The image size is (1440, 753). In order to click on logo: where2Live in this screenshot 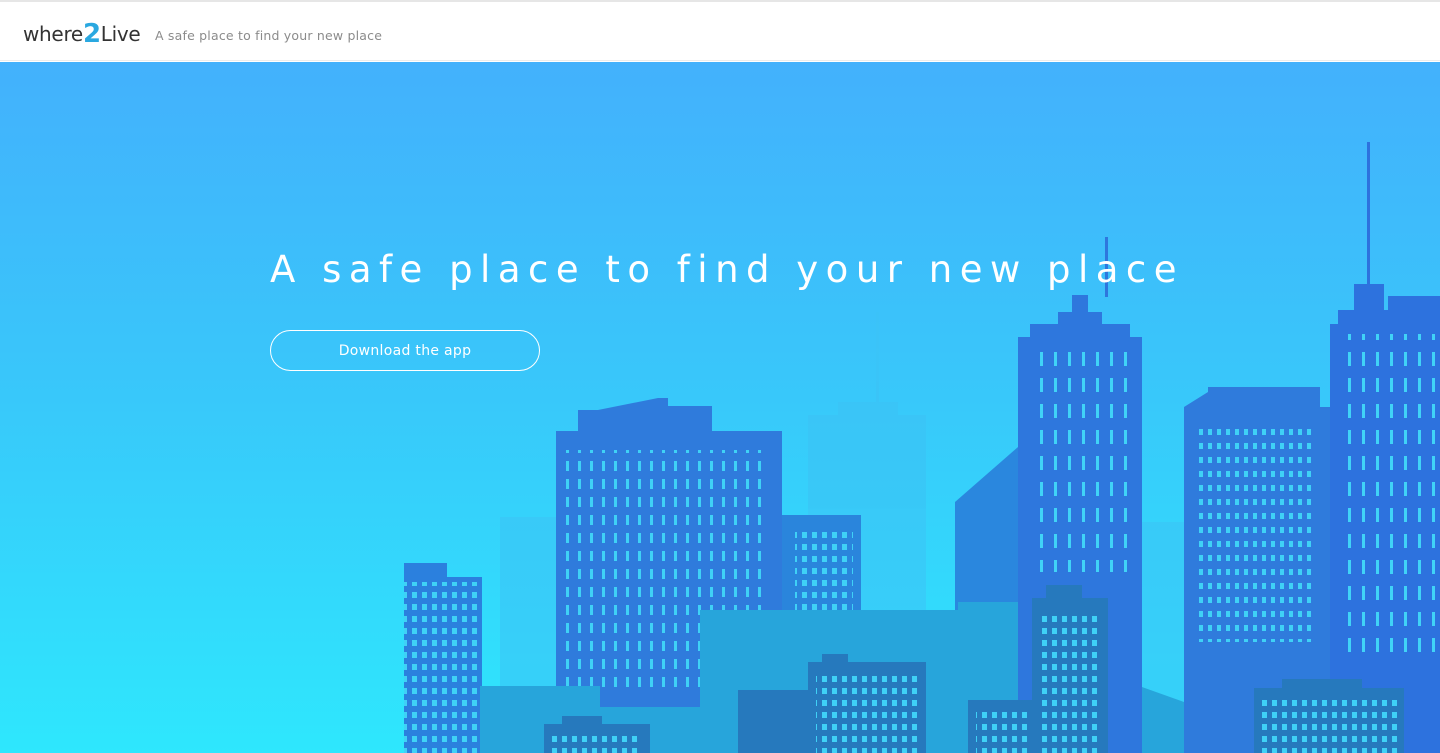, I will do `click(82, 33)`.